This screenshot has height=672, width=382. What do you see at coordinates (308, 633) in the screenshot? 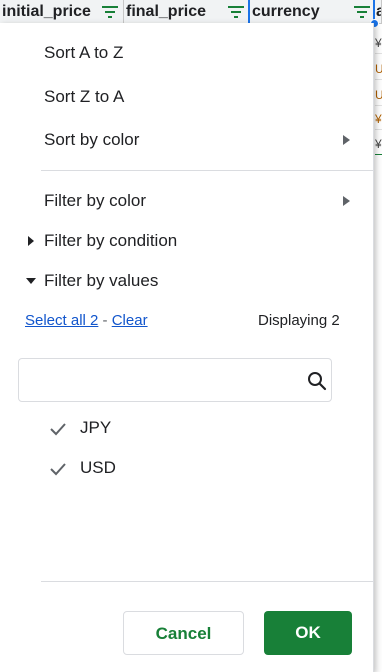
I see `ok-button: OK` at bounding box center [308, 633].